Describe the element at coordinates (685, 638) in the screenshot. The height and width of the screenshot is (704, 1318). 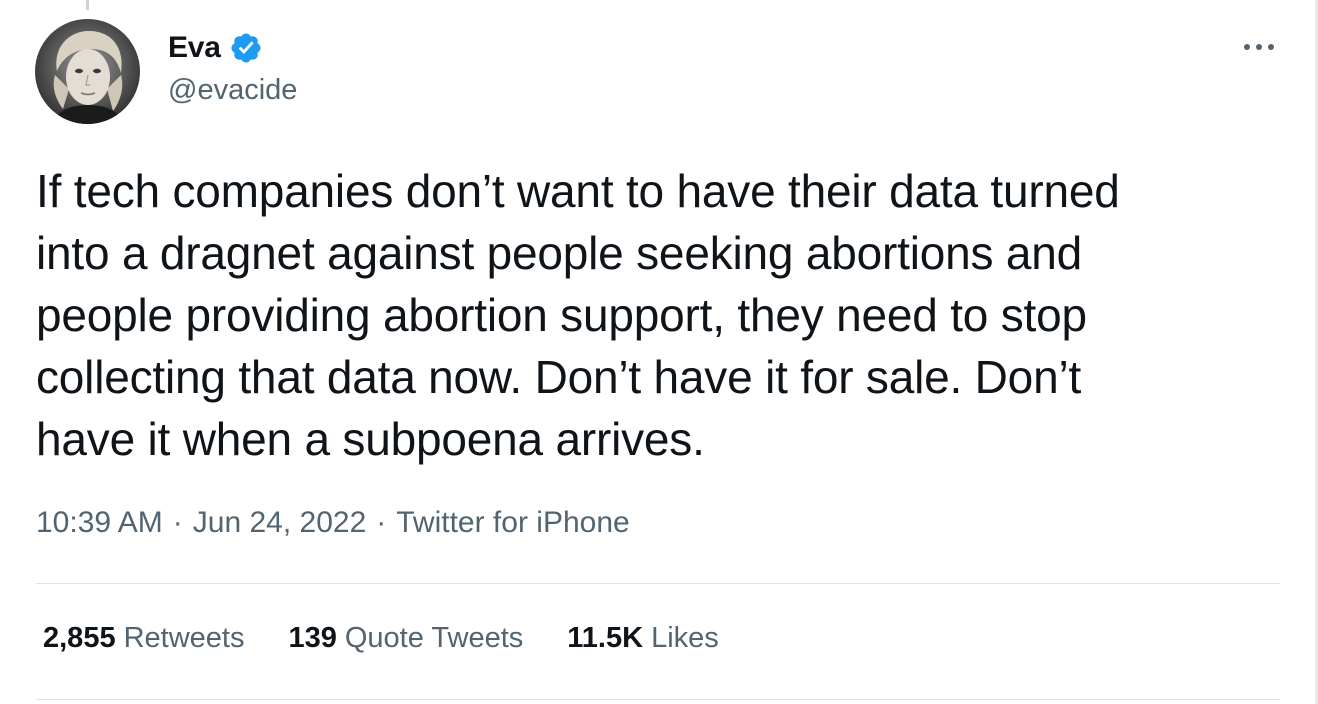
I see `likes-label: Likes` at that location.